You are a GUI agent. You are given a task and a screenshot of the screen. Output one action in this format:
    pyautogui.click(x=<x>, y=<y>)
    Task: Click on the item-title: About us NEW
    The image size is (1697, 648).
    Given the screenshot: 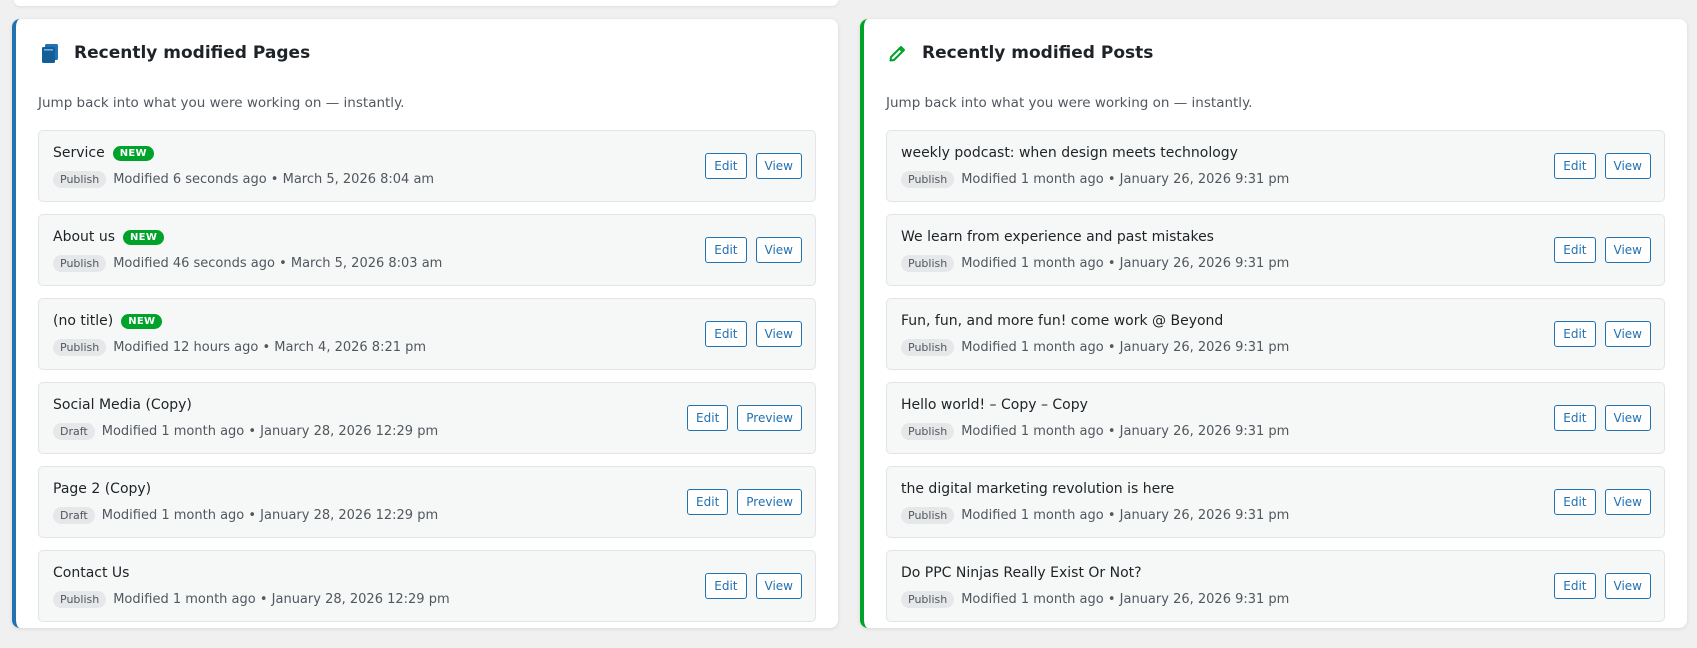 What is the action you would take?
    pyautogui.click(x=109, y=237)
    